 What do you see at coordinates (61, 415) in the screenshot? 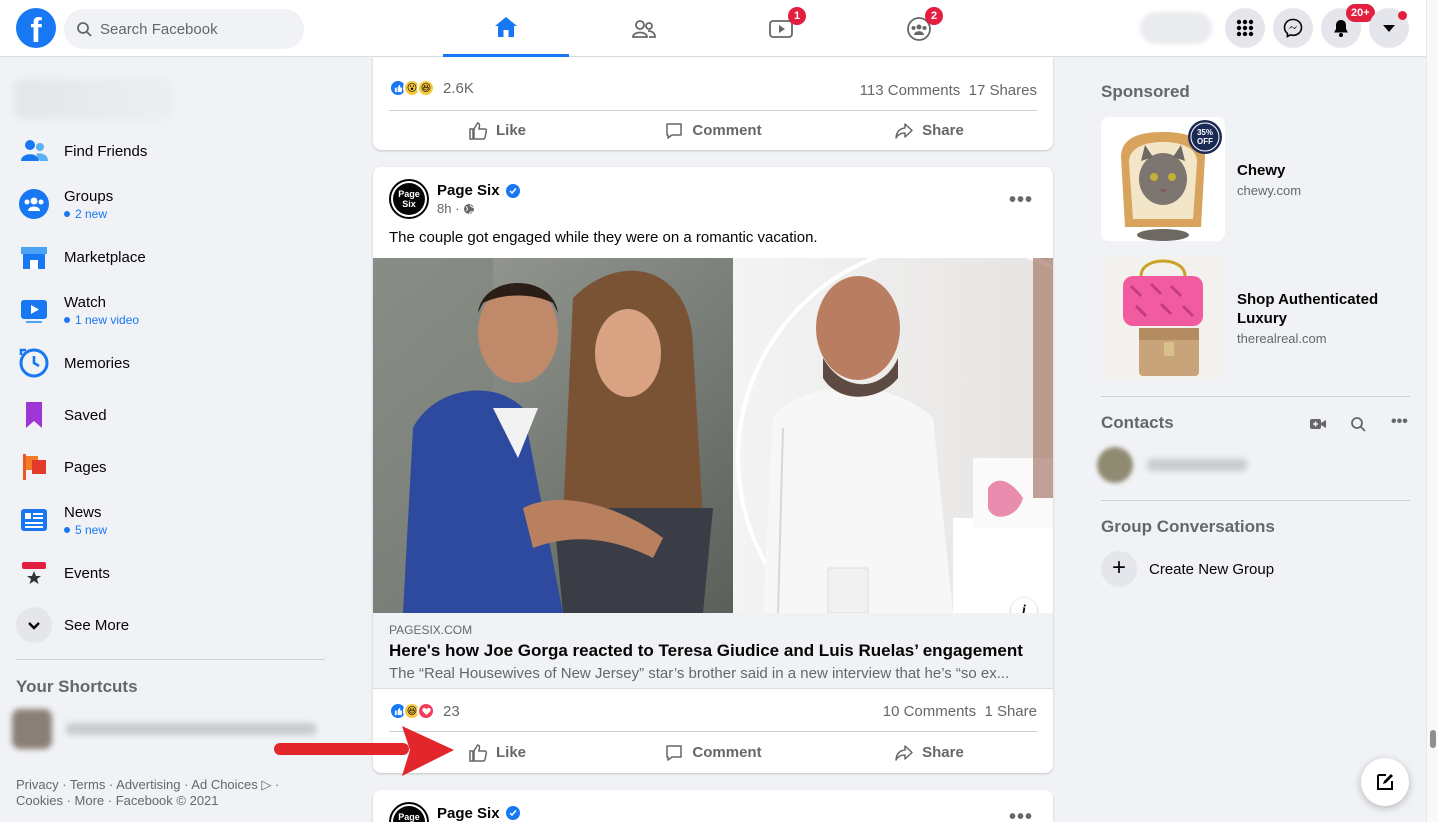
I see `sidebar-item-saved: Saved` at bounding box center [61, 415].